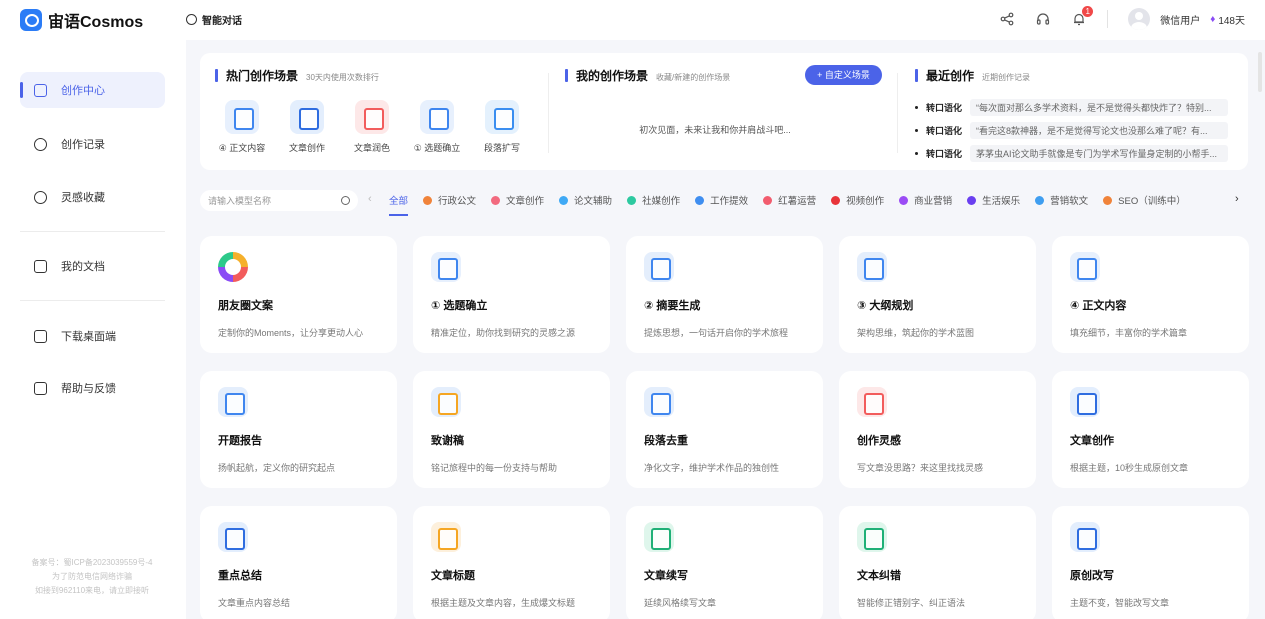 The image size is (1265, 619). I want to click on card-title: ① 选题确立, so click(459, 306).